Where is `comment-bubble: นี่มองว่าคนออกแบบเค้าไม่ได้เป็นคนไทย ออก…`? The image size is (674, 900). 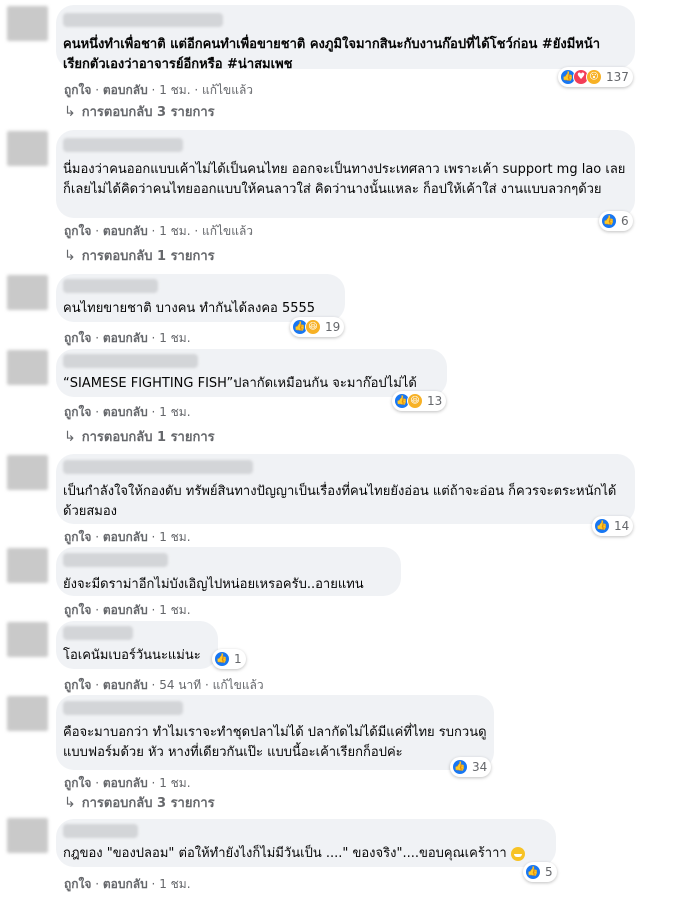 comment-bubble: นี่มองว่าคนออกแบบเค้าไม่ได้เป็นคนไทย ออก… is located at coordinates (345, 174).